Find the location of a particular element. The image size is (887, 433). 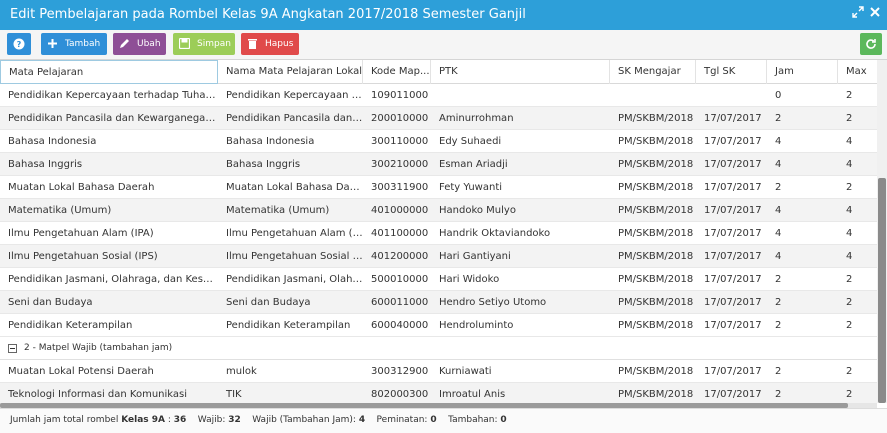

cell-nama-lokal: Pendidikan Keterampilan is located at coordinates (290, 325).